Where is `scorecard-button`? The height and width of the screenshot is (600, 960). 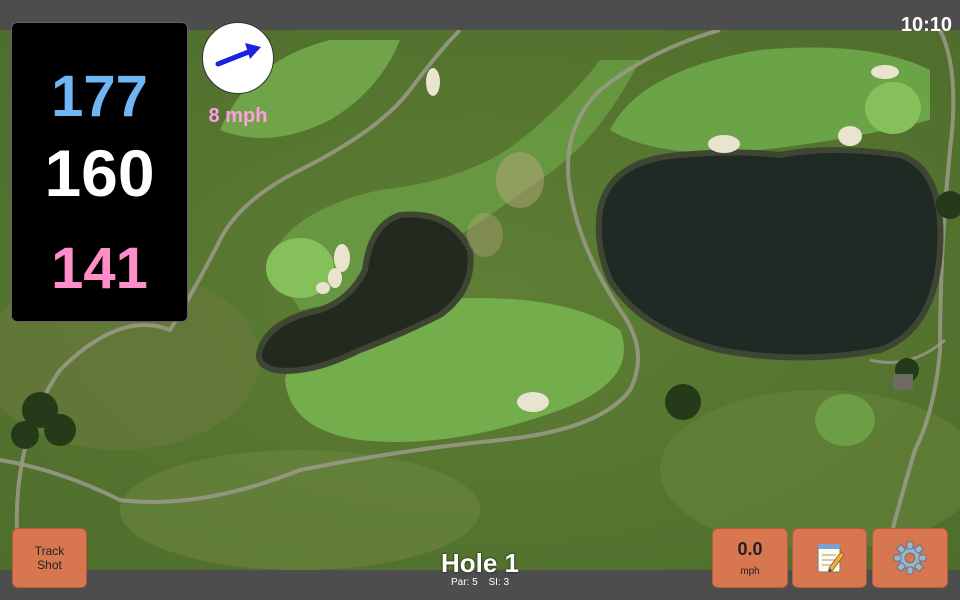
scorecard-button is located at coordinates (829, 558).